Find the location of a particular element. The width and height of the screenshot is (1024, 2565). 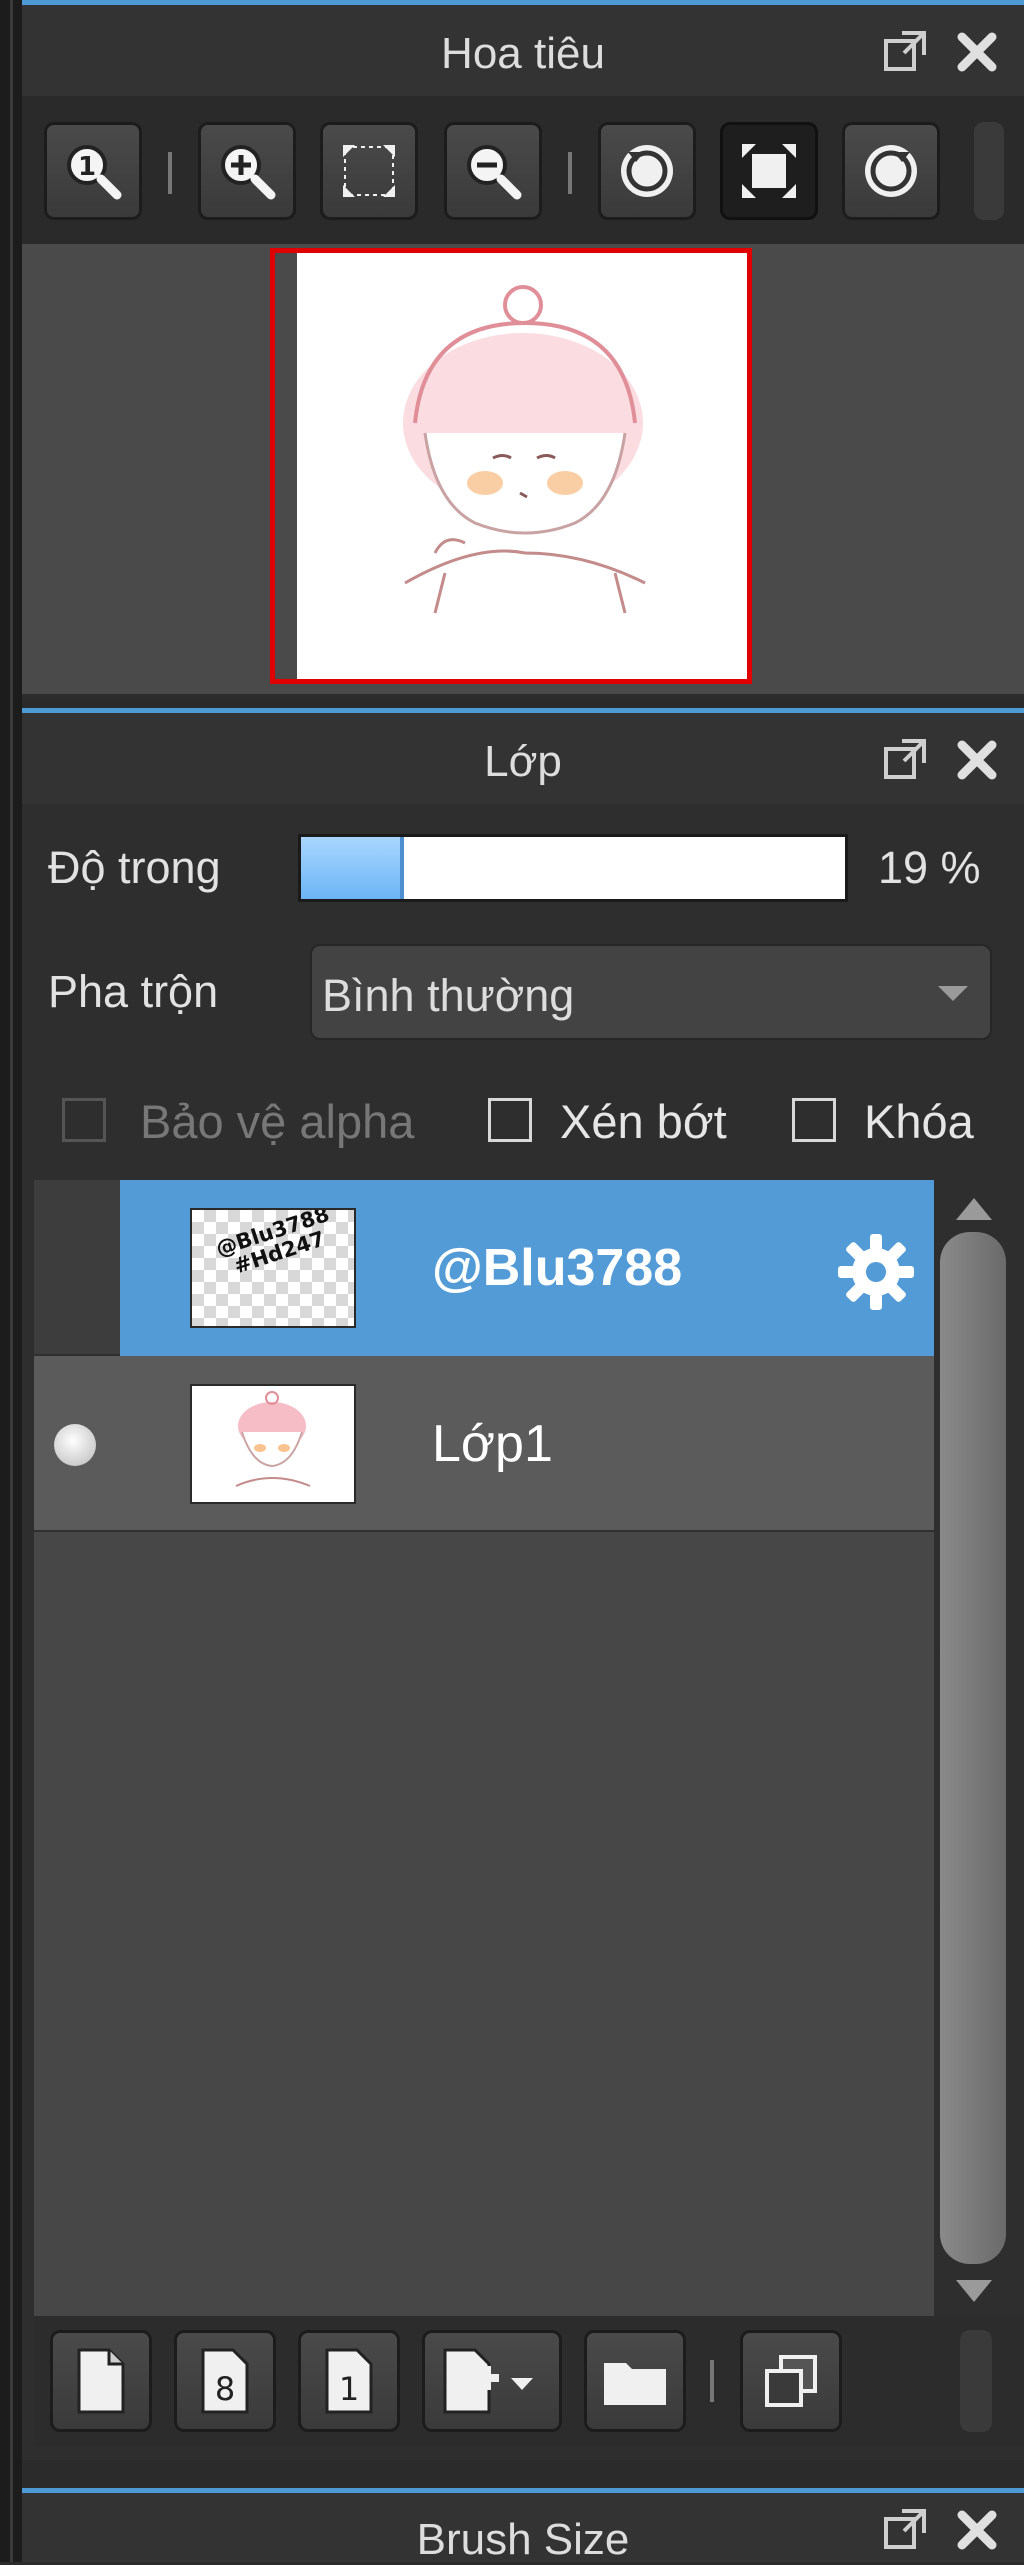

scroll-down-icon is located at coordinates (974, 2291).